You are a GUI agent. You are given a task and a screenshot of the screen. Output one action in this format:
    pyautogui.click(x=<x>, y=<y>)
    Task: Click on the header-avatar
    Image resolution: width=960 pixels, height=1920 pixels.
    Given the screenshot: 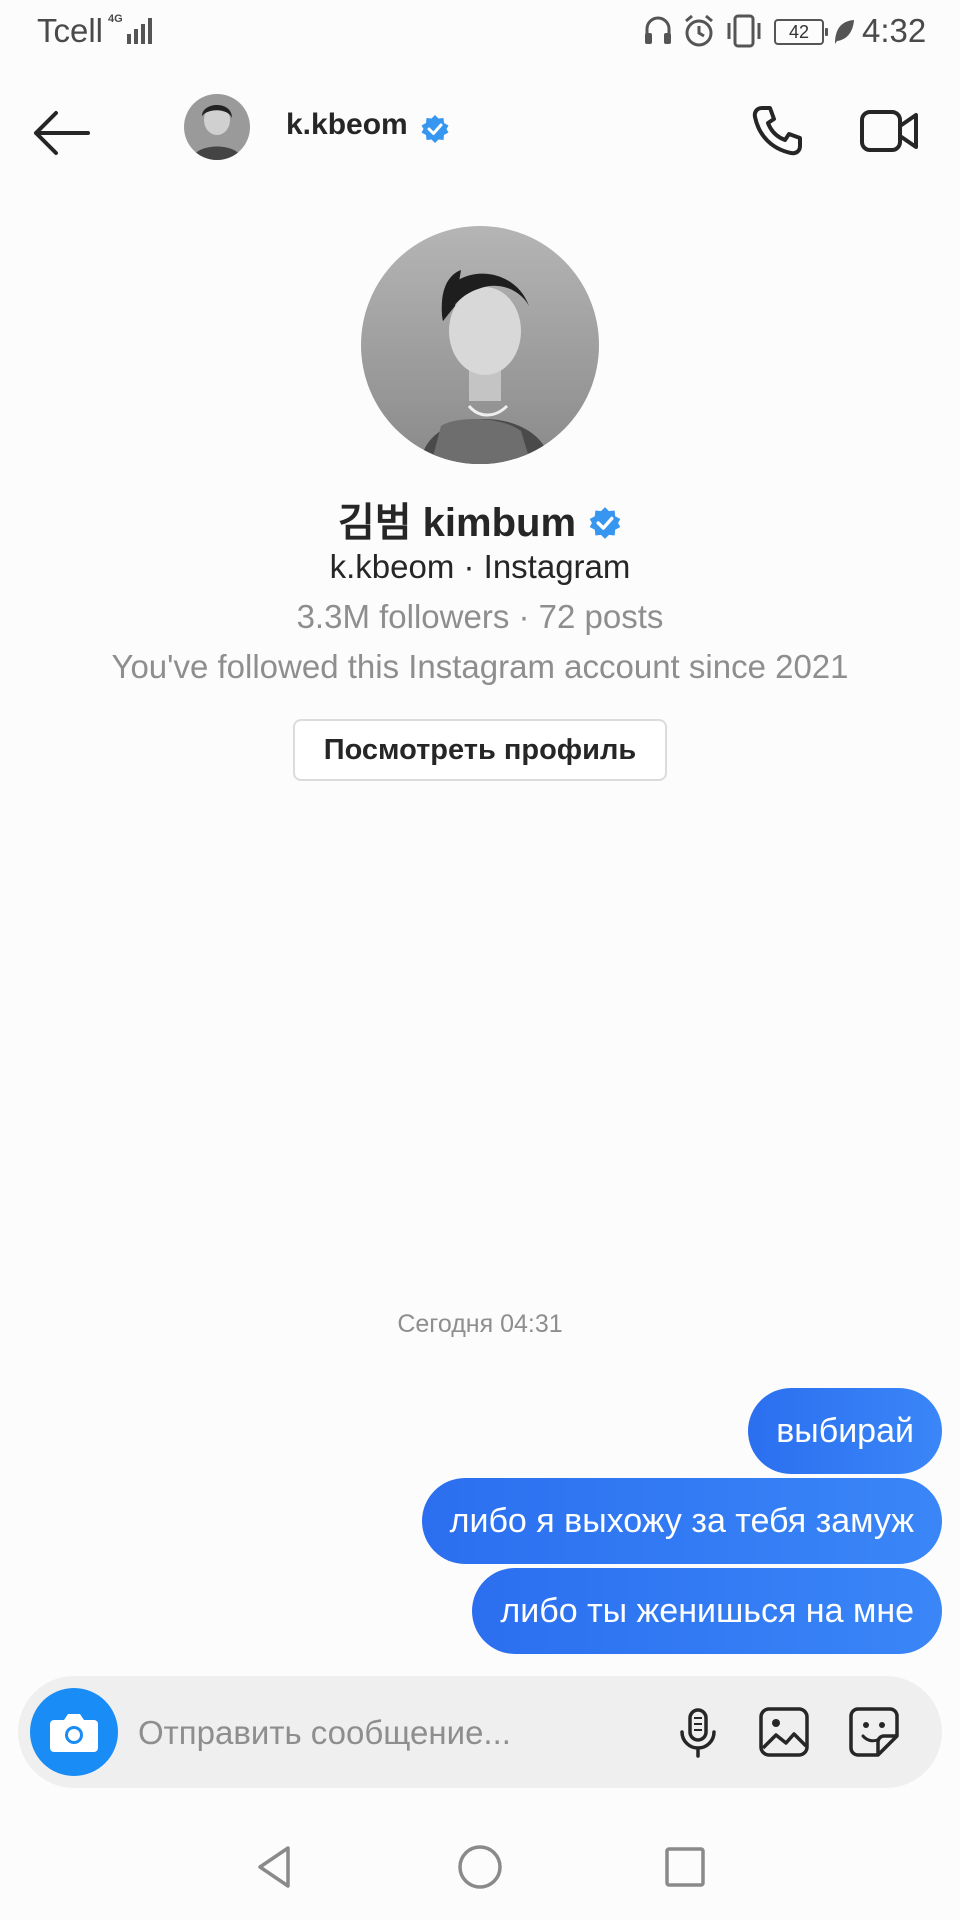 What is the action you would take?
    pyautogui.click(x=217, y=127)
    